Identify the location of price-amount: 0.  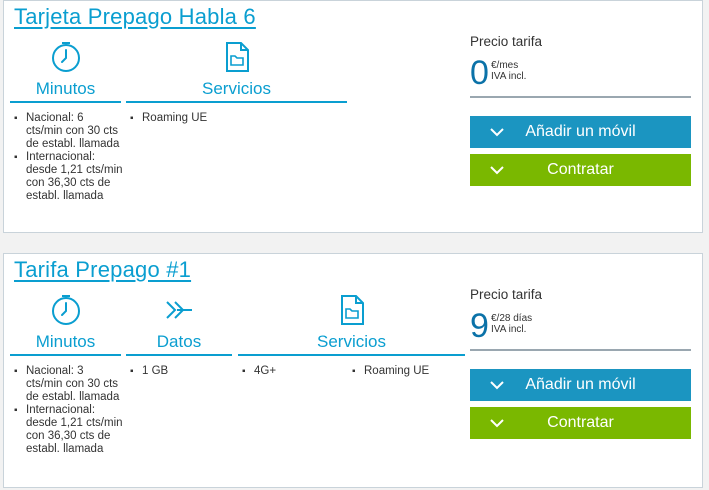
(479, 73).